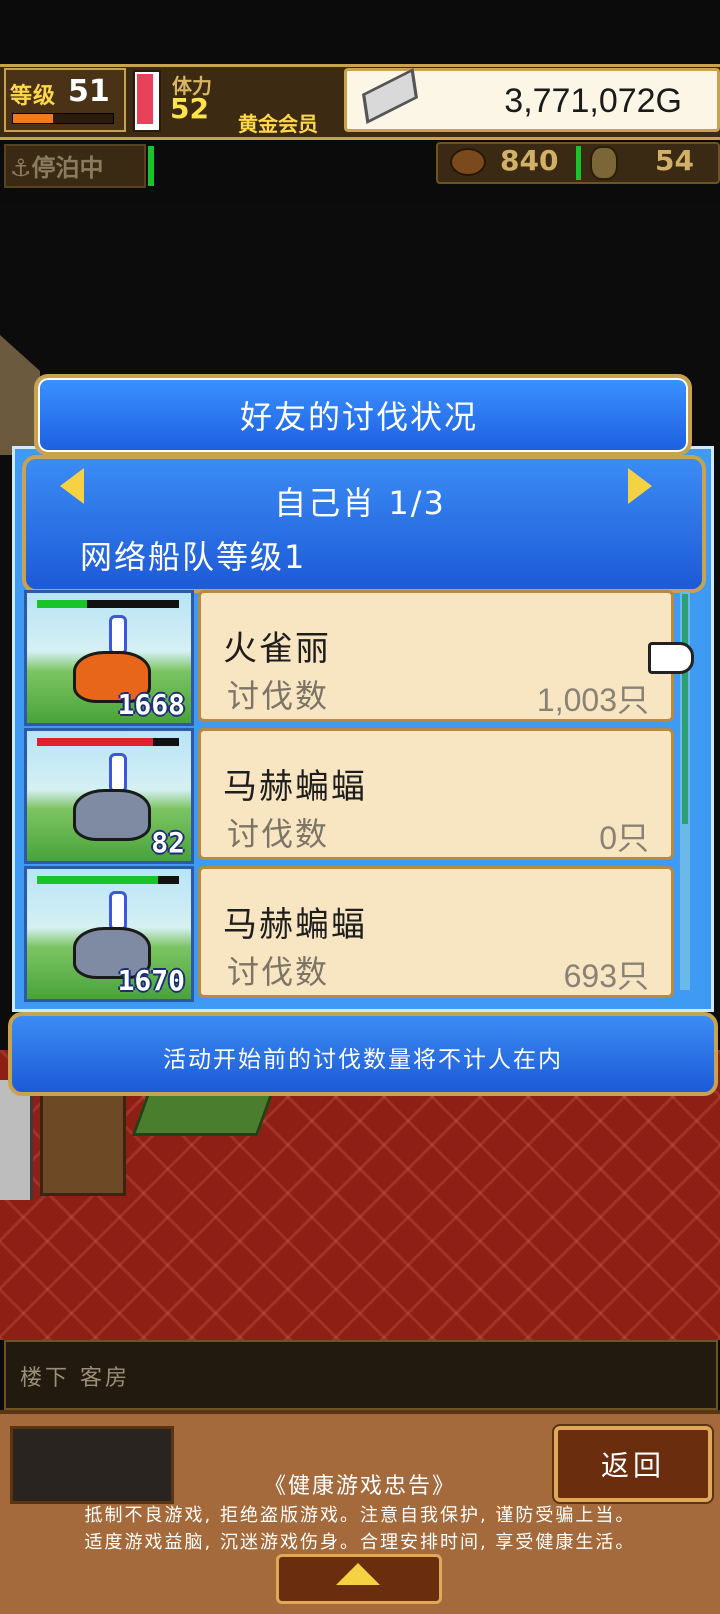 This screenshot has width=720, height=1614. What do you see at coordinates (75, 1378) in the screenshot?
I see `location-text: 楼下 客房` at bounding box center [75, 1378].